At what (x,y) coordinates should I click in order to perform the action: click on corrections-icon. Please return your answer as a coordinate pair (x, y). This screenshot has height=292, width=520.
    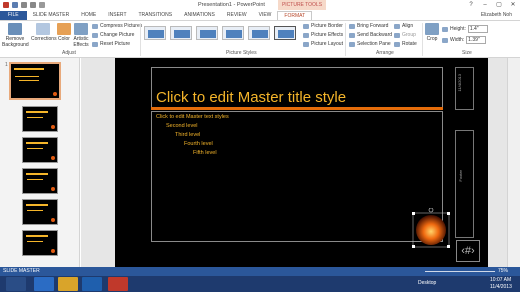
    Looking at the image, I should click on (43, 29).